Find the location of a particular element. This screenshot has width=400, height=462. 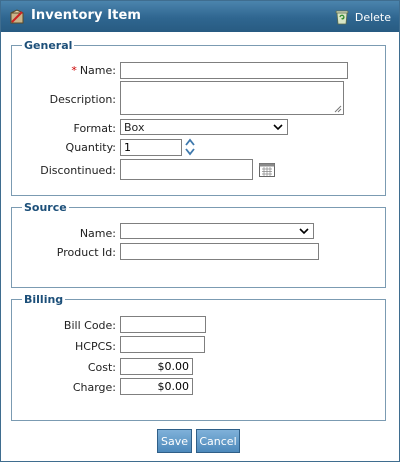

bill-code-label: Bill Code: is located at coordinates (89, 325).